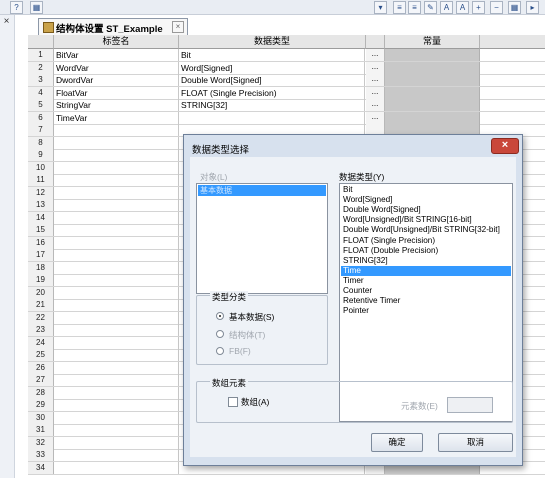 The width and height of the screenshot is (545, 478). What do you see at coordinates (262, 238) in the screenshot?
I see `object-list: 基本数据` at bounding box center [262, 238].